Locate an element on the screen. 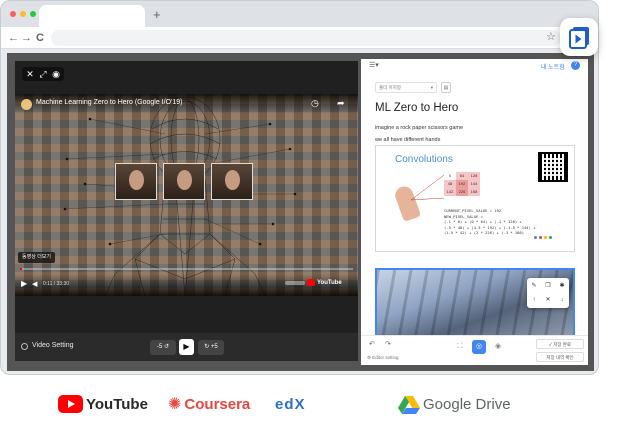 The height and width of the screenshot is (426, 640). video-controls-bar: ▶ ◀ 0:11 / 33:30 YouTube is located at coordinates (186, 285).